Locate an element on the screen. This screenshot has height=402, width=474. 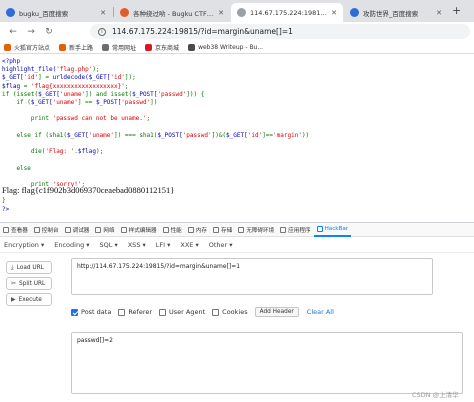
split-url-button: ✂ Split URL is located at coordinates (29, 283).